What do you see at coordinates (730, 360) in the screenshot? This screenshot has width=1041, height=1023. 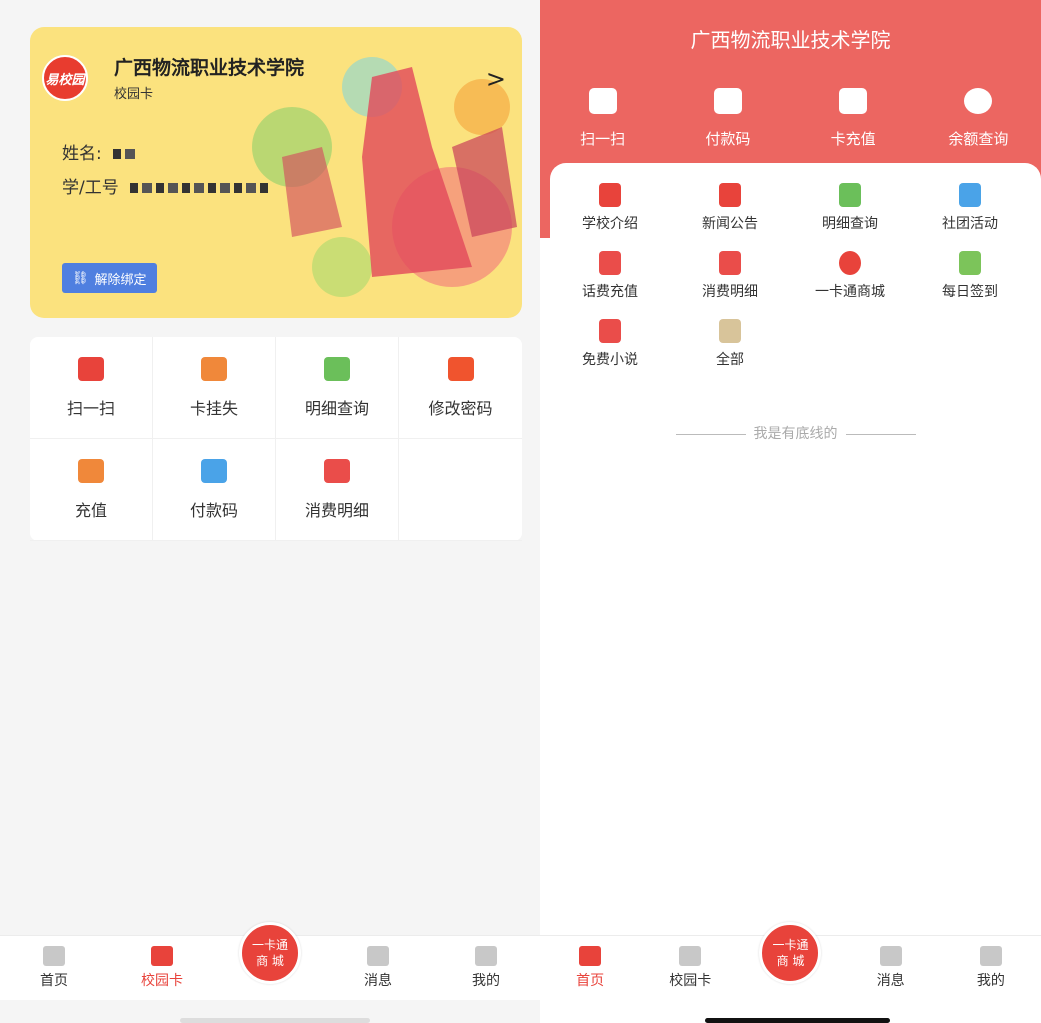 I see `service-label: 全部` at bounding box center [730, 360].